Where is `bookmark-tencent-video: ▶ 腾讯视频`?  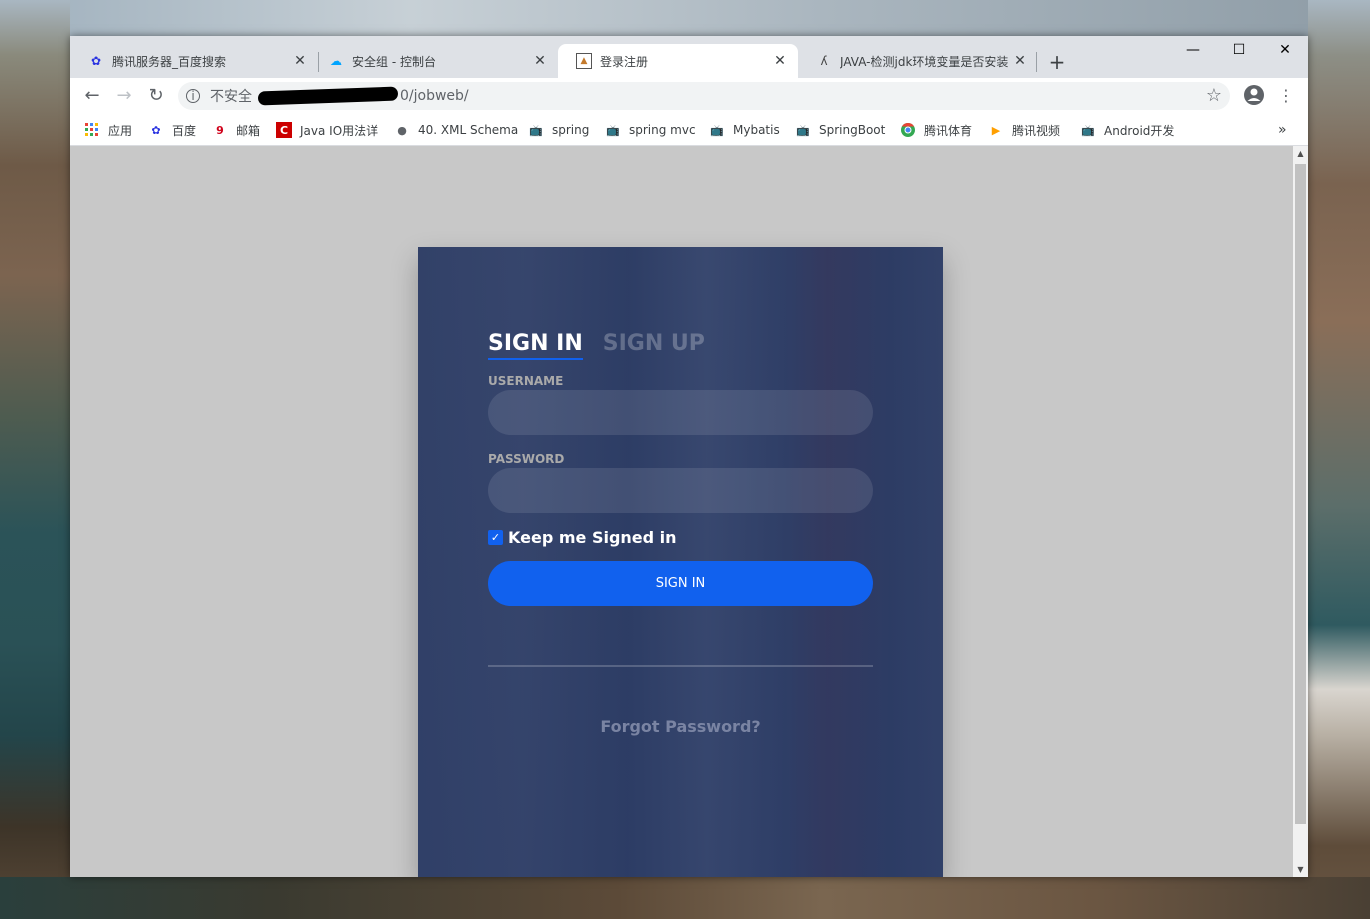
bookmark-tencent-video: ▶ 腾讯视频 is located at coordinates (1024, 130).